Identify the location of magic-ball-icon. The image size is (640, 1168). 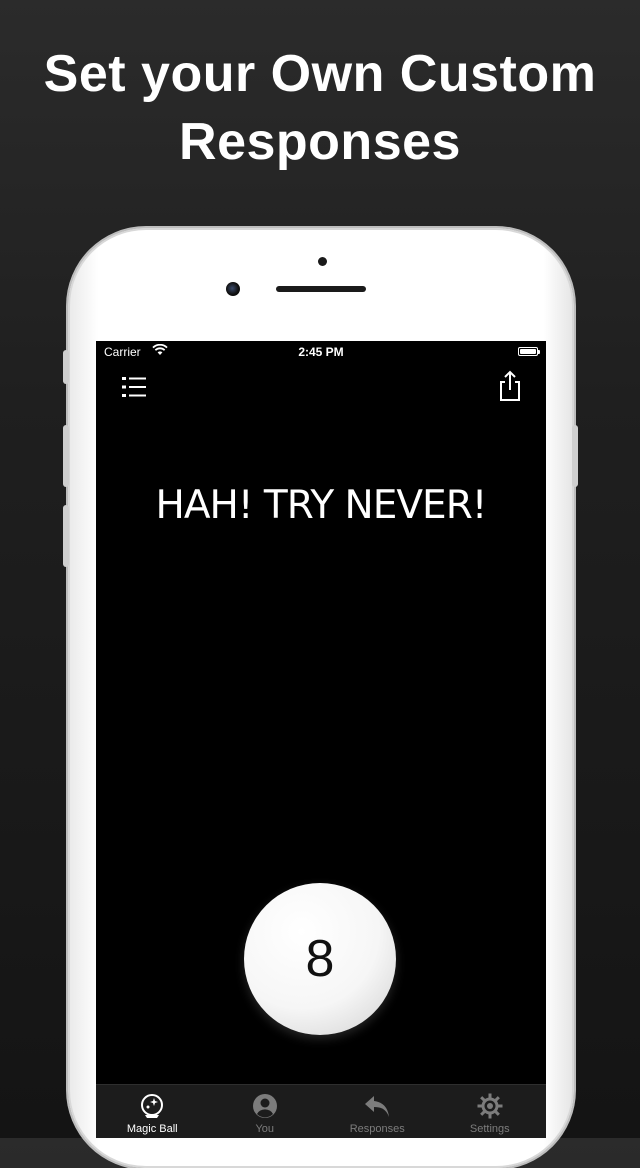
(152, 1106).